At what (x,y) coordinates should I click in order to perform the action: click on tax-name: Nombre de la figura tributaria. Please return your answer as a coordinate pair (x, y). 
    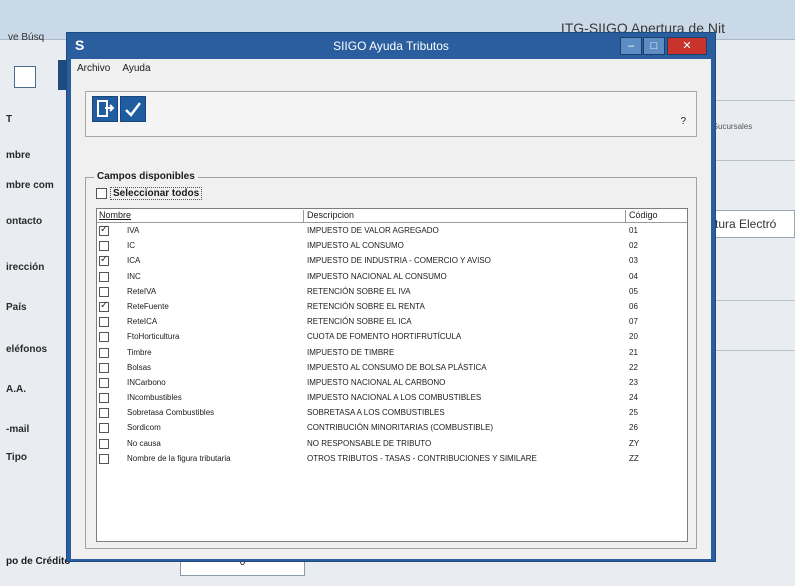
    Looking at the image, I should click on (179, 458).